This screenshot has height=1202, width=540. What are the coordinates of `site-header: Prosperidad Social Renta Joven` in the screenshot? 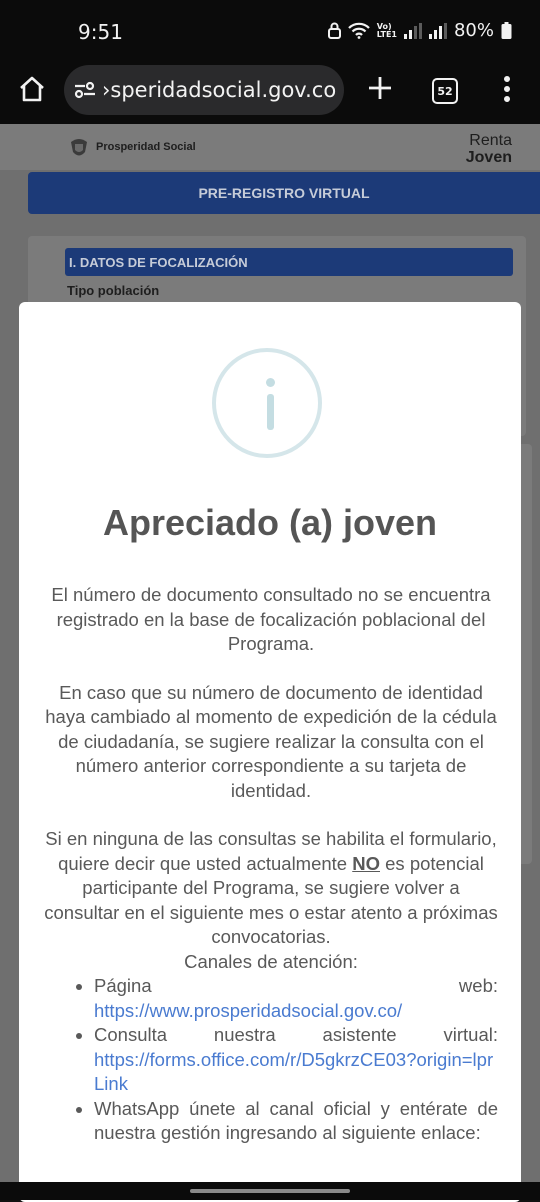 It's located at (270, 147).